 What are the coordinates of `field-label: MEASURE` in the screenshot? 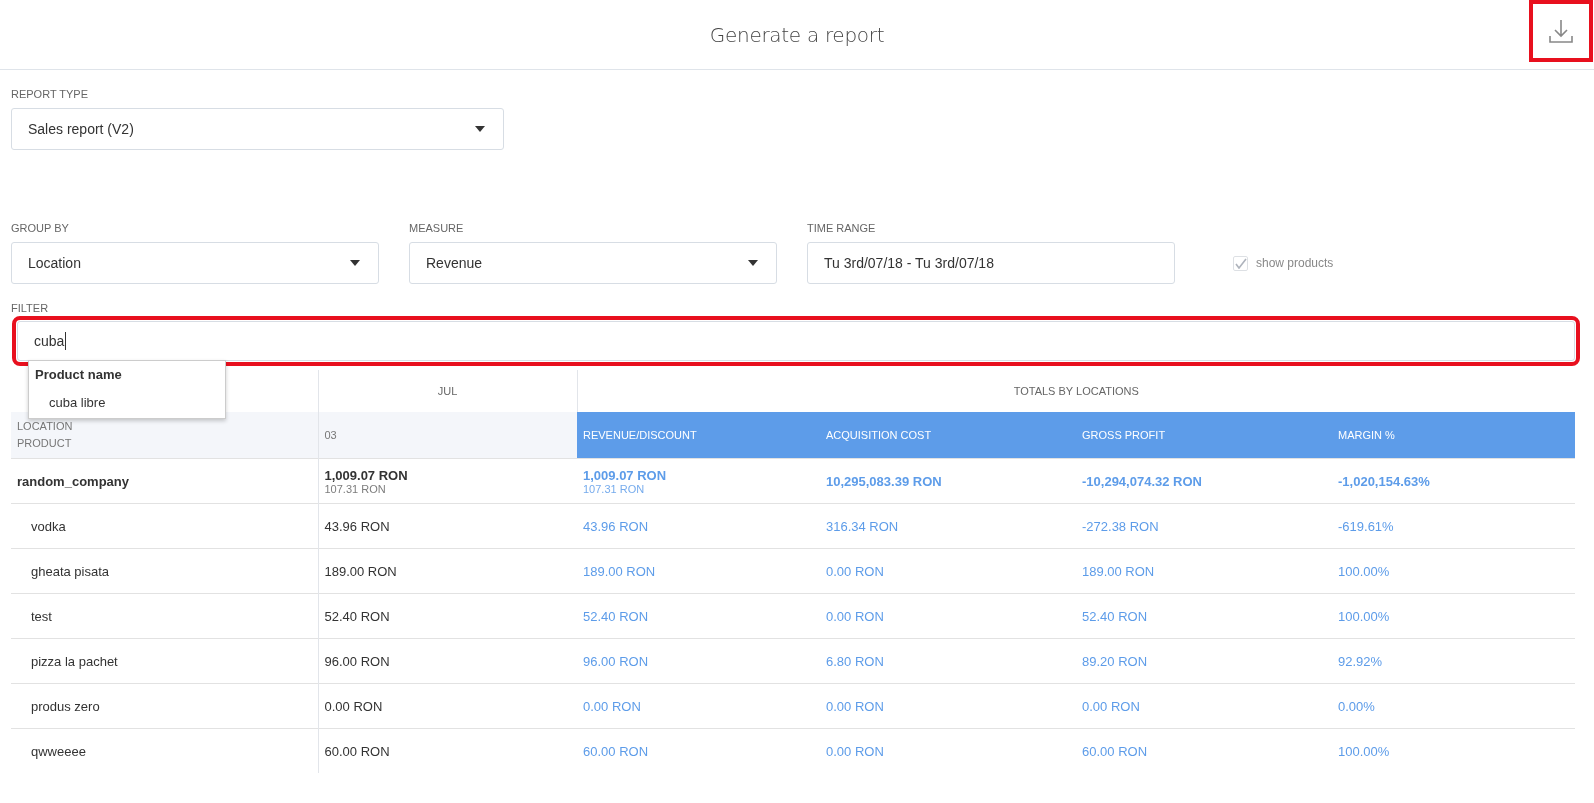 It's located at (437, 228).